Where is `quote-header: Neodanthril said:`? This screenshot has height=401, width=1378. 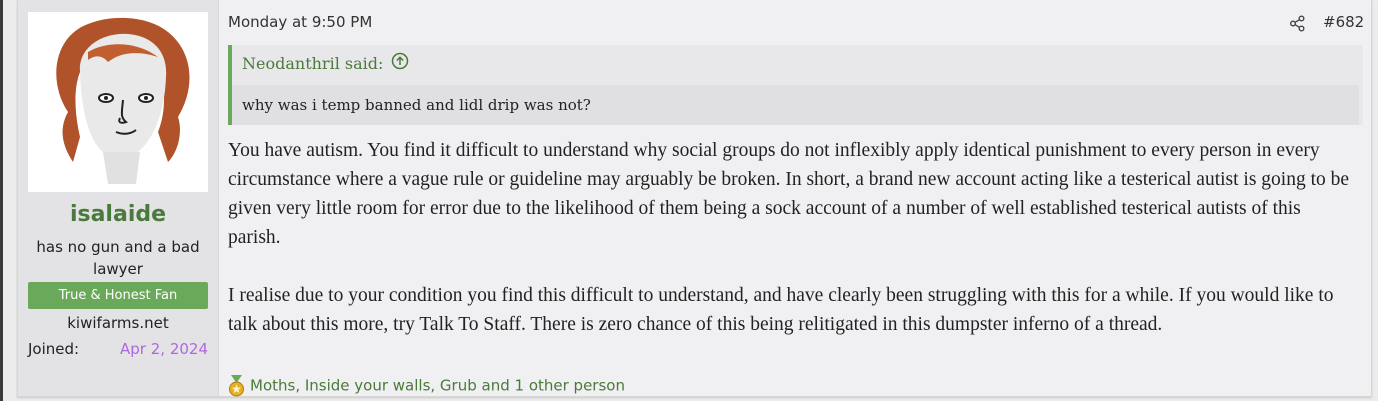 quote-header: Neodanthril said: is located at coordinates (800, 64).